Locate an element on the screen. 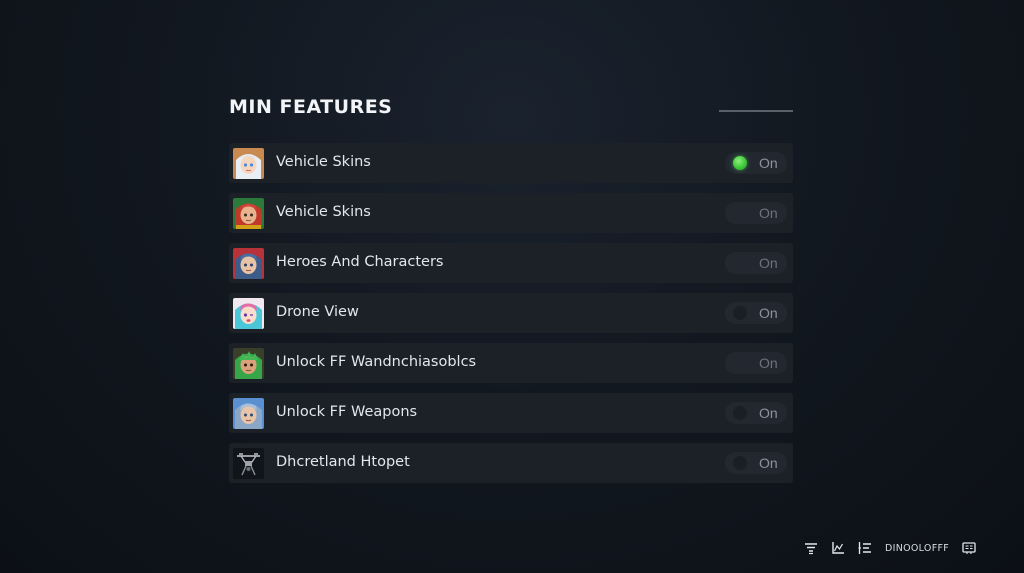 Image resolution: width=1024 pixels, height=573 pixels. anime-girl-red-hair-icon is located at coordinates (248, 213).